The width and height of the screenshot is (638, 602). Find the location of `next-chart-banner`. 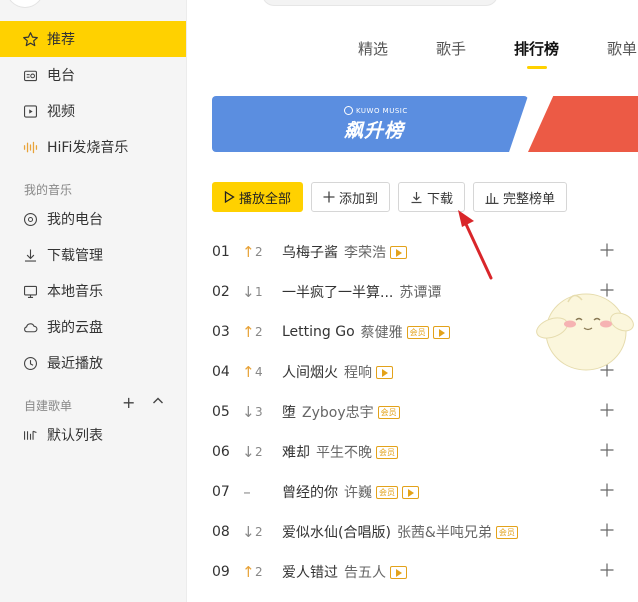

next-chart-banner is located at coordinates (583, 124).